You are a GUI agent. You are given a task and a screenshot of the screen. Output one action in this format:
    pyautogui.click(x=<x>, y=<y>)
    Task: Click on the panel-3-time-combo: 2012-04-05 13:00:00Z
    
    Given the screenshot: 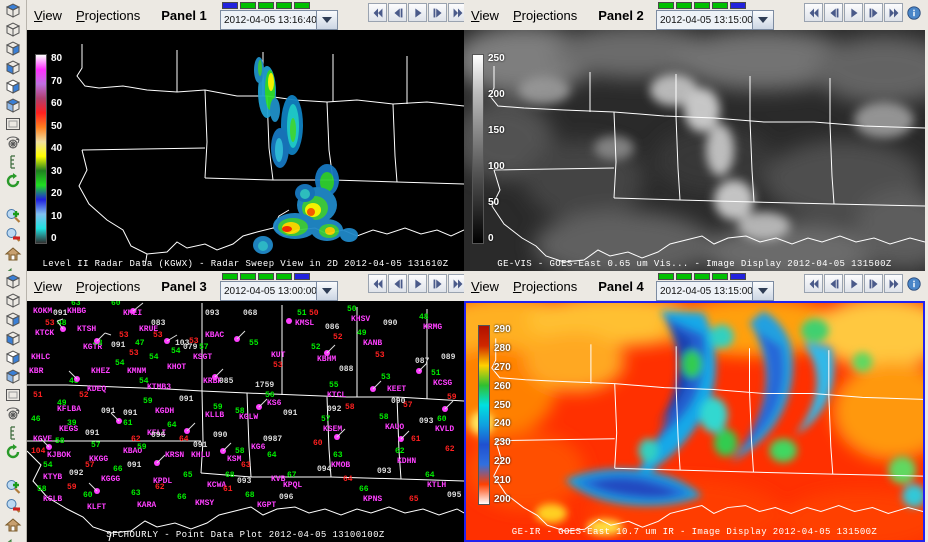 What is the action you would take?
    pyautogui.click(x=279, y=291)
    